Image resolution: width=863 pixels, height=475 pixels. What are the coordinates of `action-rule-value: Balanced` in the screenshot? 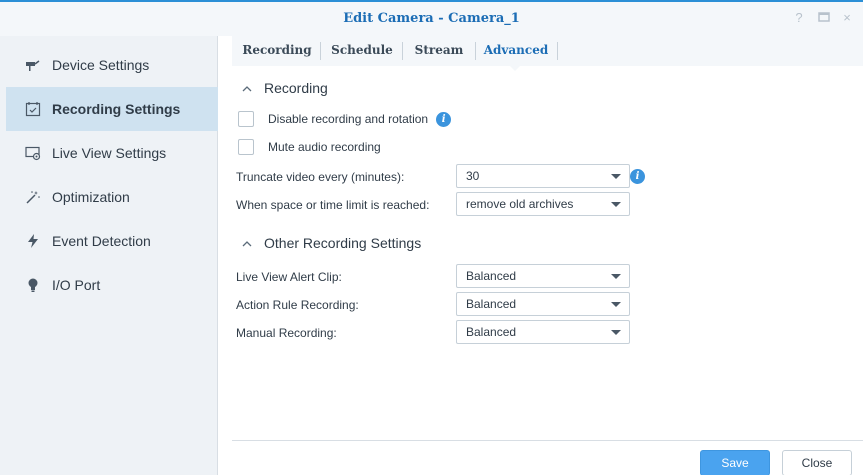 It's located at (491, 304).